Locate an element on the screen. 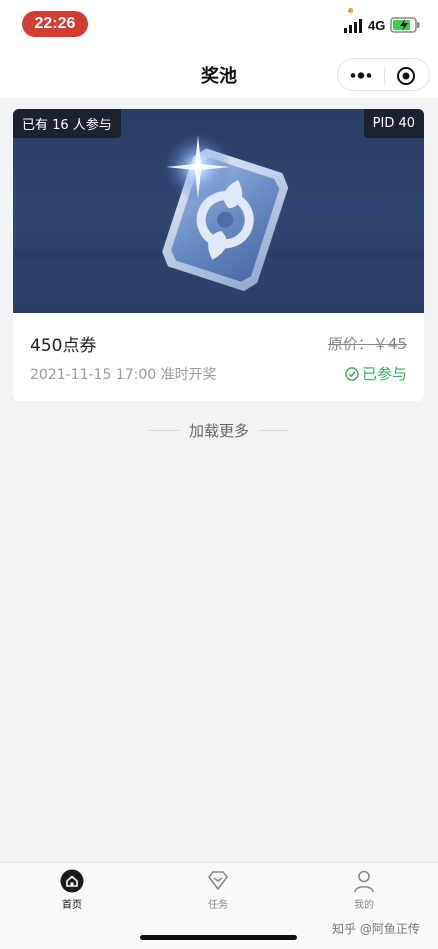 The width and height of the screenshot is (438, 949). load-more: 加载更多 is located at coordinates (219, 430).